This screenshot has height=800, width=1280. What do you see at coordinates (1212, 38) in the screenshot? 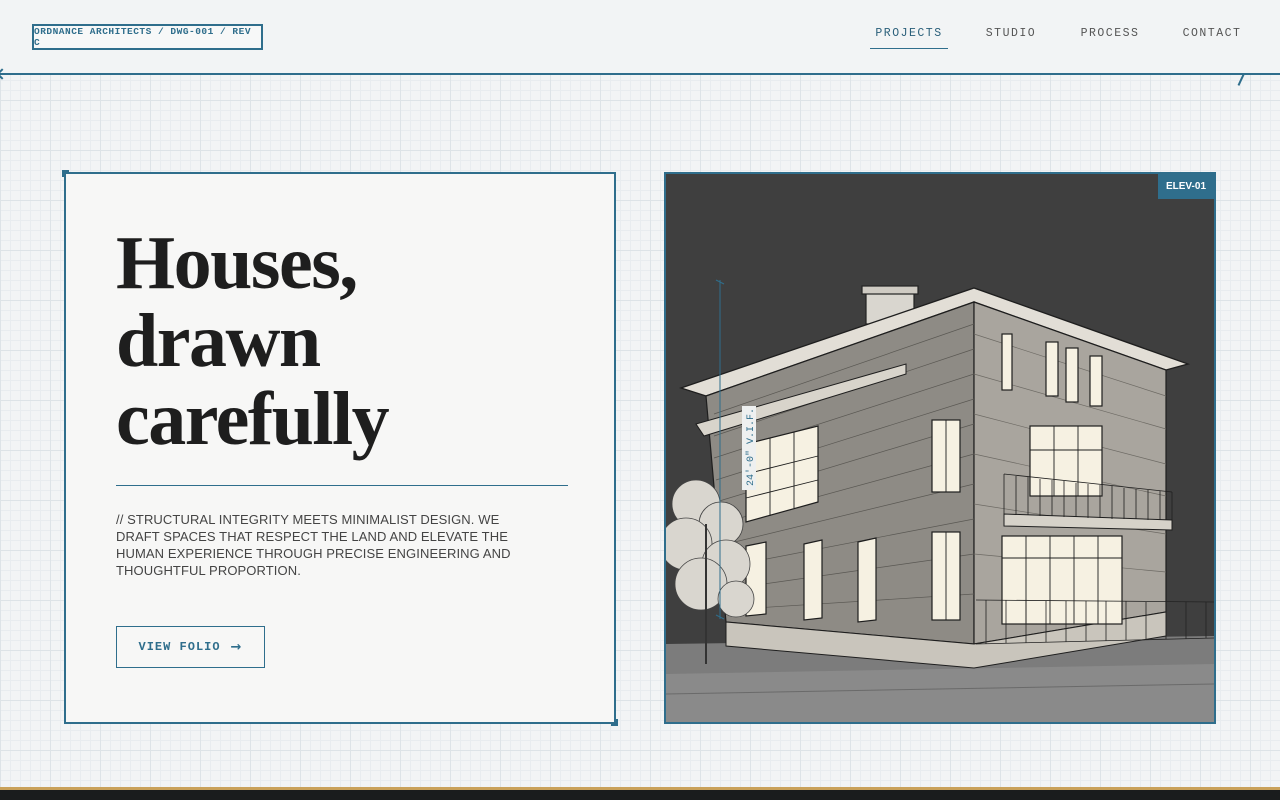
I see `nav-item-contact: CONTACT` at bounding box center [1212, 38].